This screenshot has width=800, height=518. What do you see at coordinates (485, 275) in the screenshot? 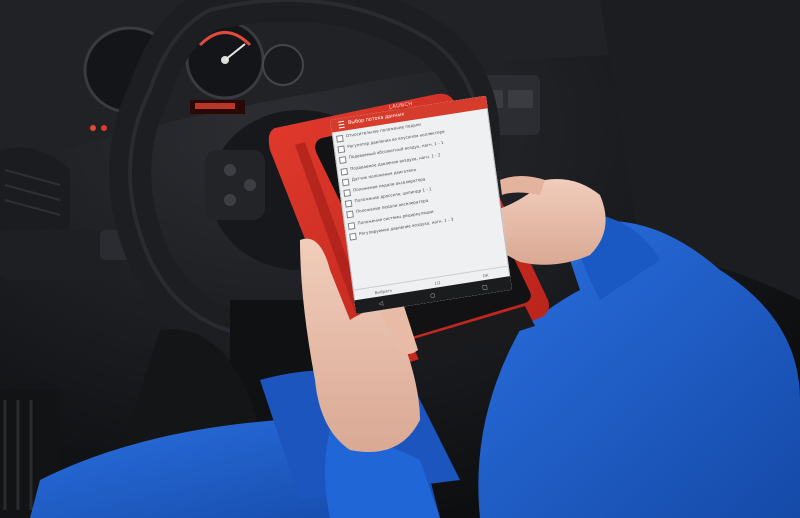
I see `ok-button: ОК` at bounding box center [485, 275].